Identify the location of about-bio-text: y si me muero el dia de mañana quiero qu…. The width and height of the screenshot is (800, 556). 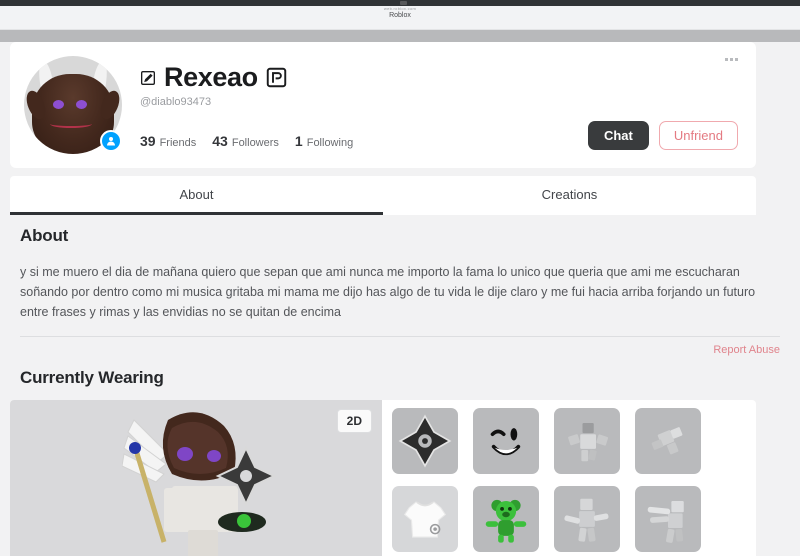
(388, 292).